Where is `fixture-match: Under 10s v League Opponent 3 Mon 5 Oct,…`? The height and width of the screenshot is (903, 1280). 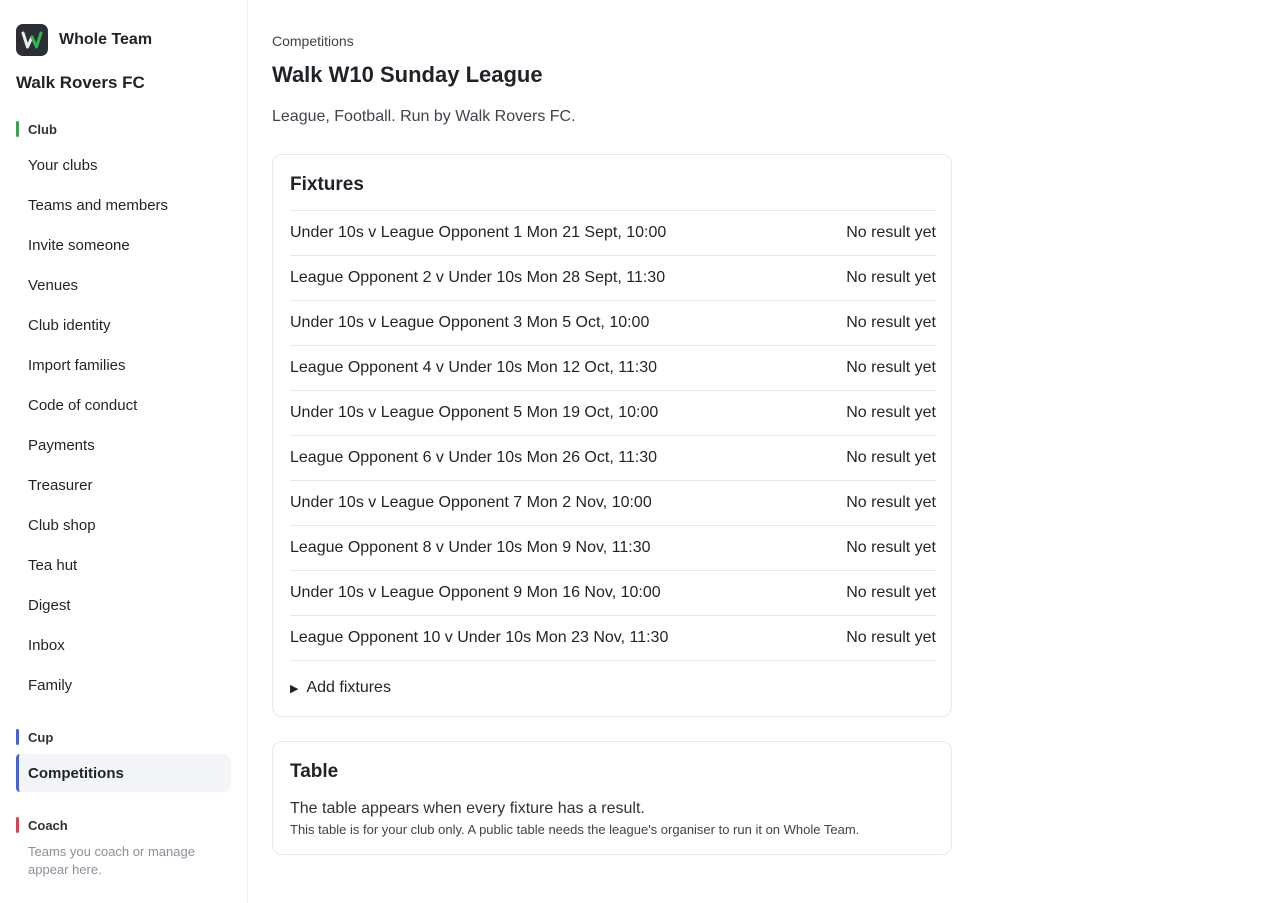
fixture-match: Under 10s v League Opponent 3 Mon 5 Oct,… is located at coordinates (470, 322).